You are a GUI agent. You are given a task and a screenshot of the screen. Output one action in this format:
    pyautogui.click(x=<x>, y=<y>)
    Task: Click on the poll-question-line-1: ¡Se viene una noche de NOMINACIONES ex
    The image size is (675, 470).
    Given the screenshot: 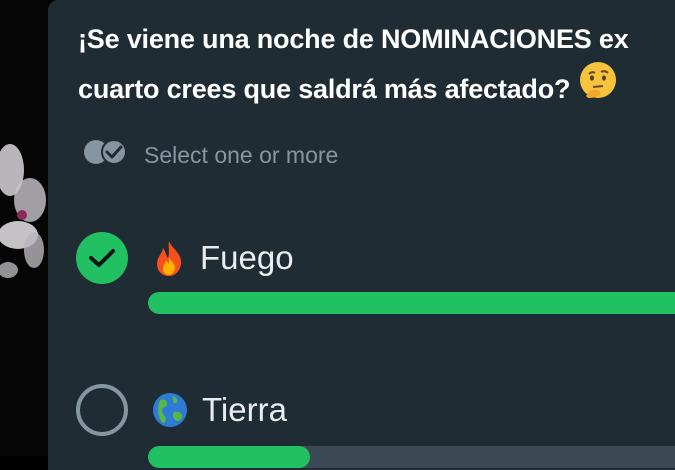 What is the action you would take?
    pyautogui.click(x=353, y=39)
    